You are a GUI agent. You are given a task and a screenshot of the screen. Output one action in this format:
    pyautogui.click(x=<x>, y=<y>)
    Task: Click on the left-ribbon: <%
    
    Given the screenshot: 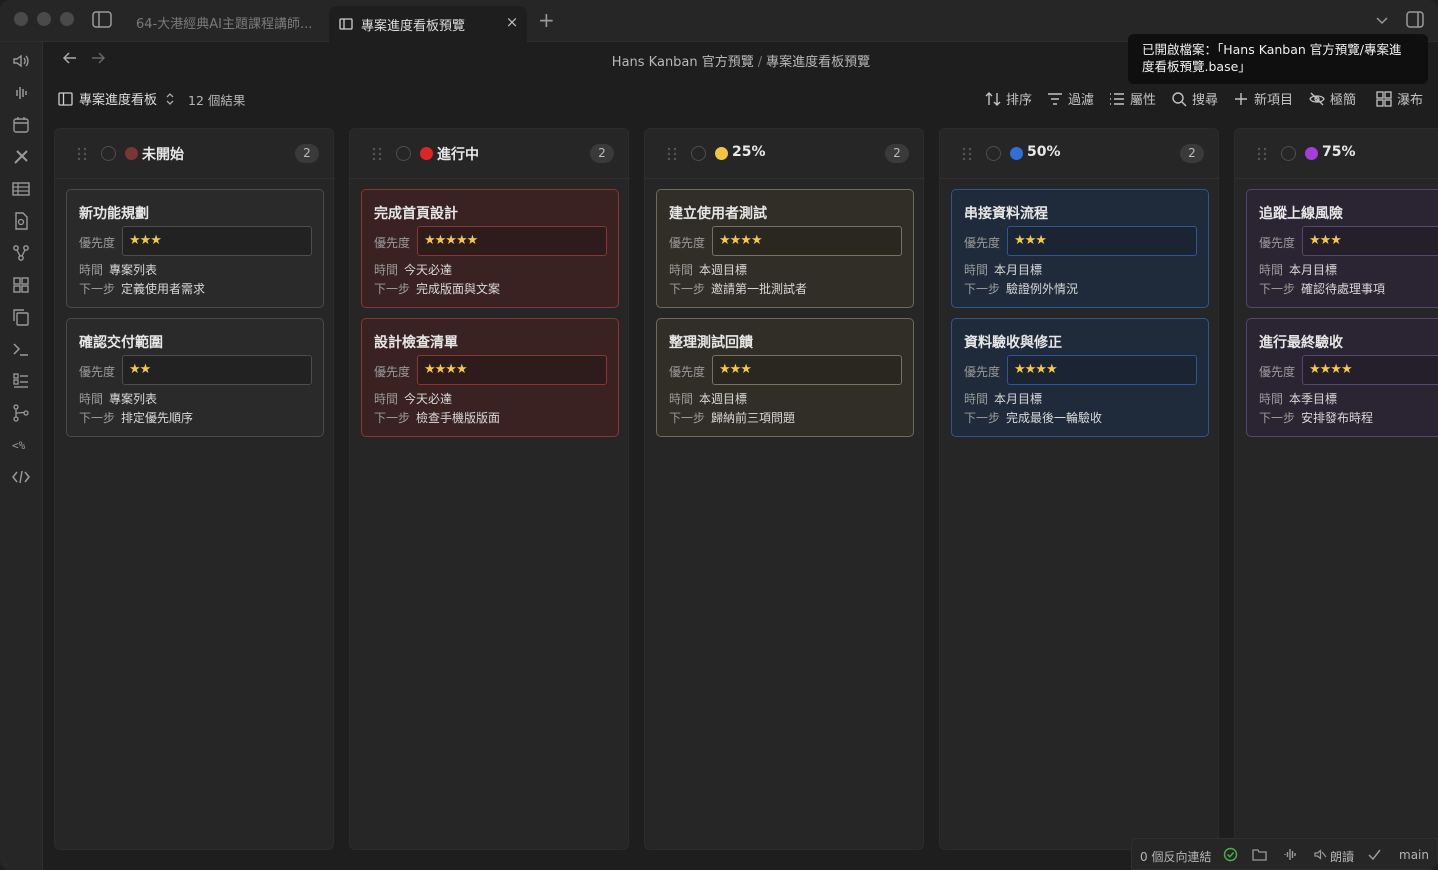 What is the action you would take?
    pyautogui.click(x=21, y=456)
    